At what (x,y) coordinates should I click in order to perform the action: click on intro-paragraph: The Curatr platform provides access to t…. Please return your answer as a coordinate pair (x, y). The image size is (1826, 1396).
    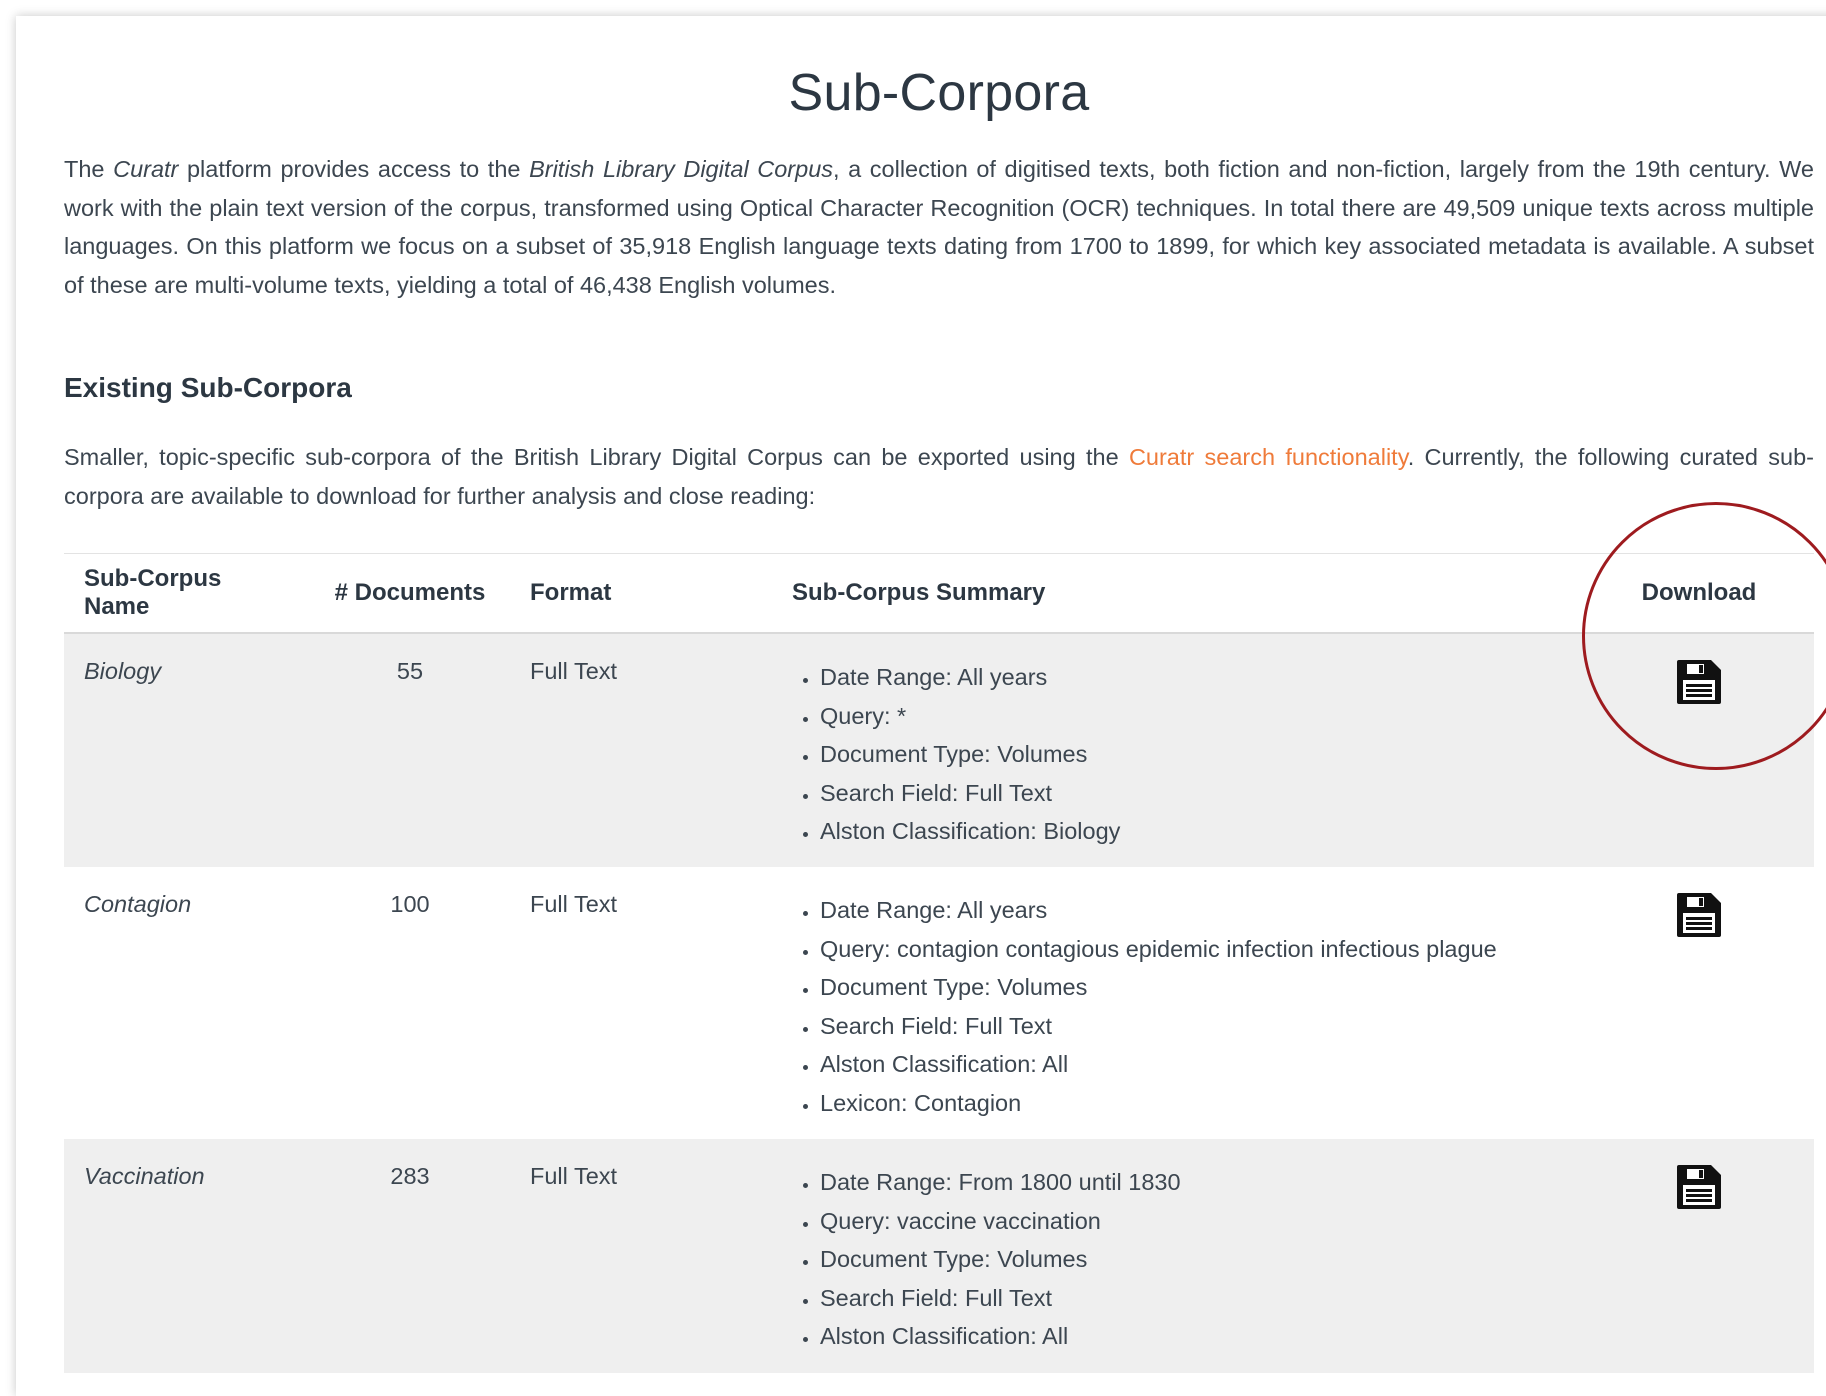
    Looking at the image, I should click on (939, 227).